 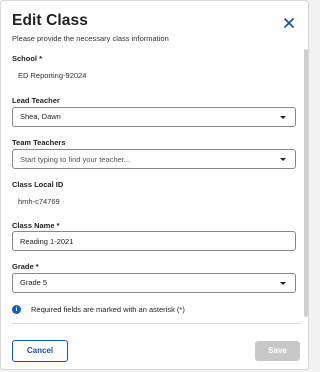 What do you see at coordinates (40, 351) in the screenshot?
I see `cancel-button: Cancel` at bounding box center [40, 351].